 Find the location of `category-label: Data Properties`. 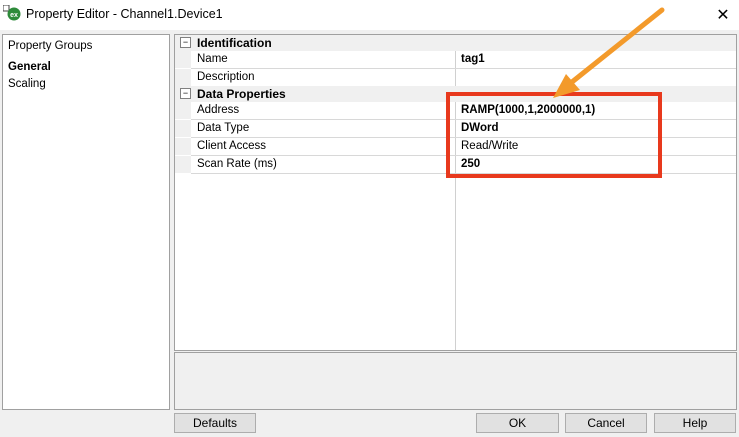

category-label: Data Properties is located at coordinates (241, 94).